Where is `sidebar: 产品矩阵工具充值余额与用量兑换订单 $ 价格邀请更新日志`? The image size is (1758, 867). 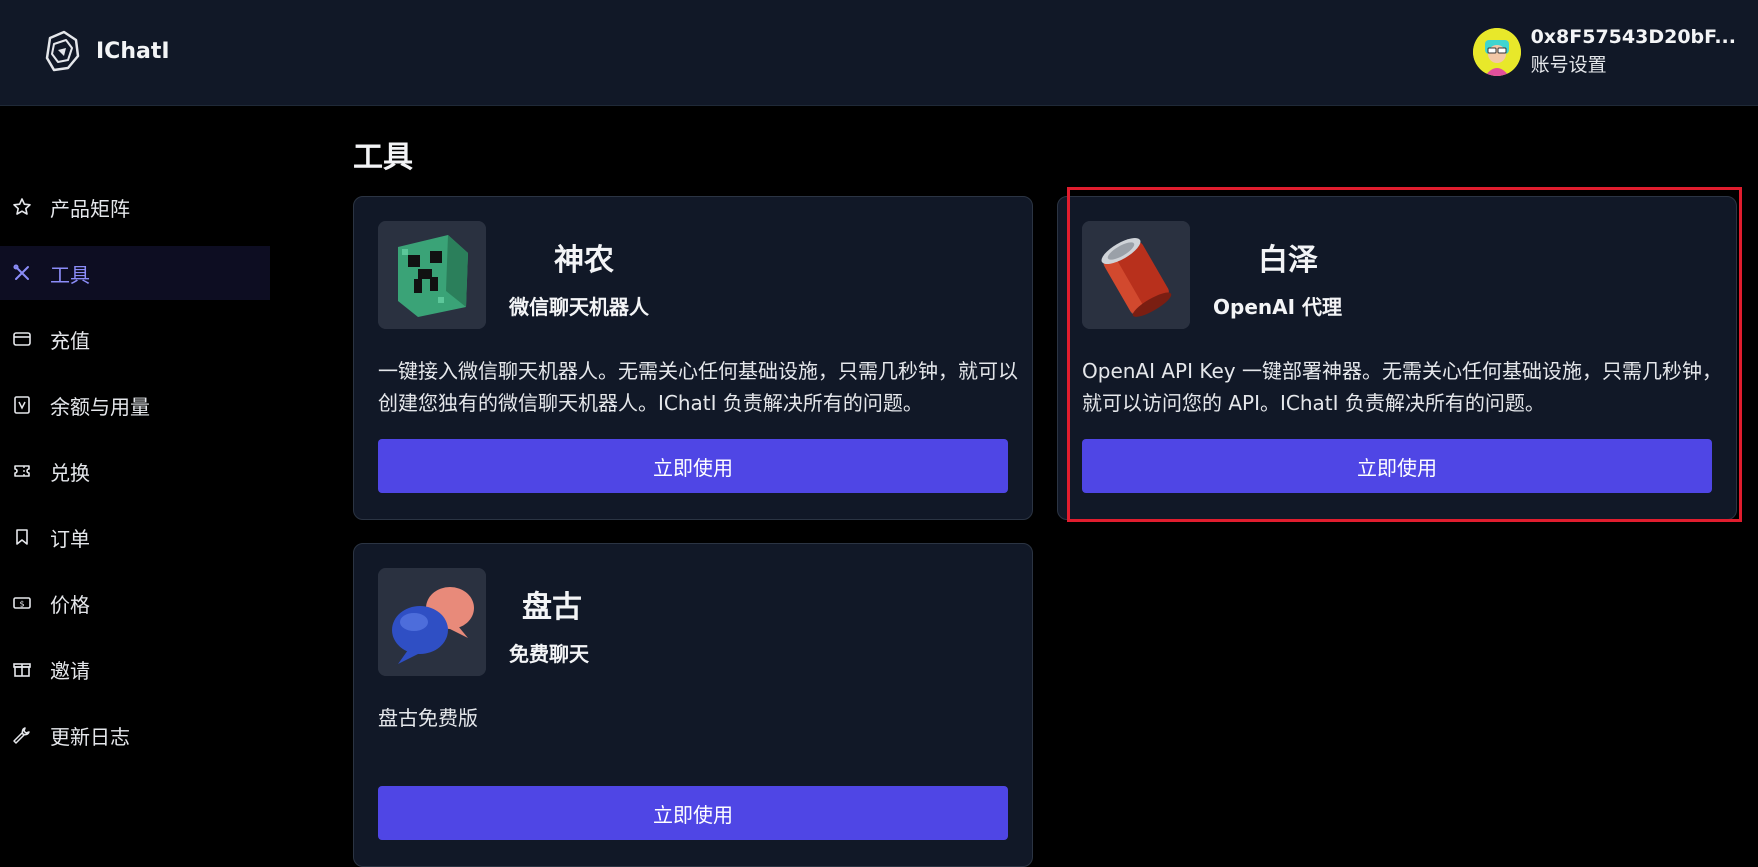 sidebar: 产品矩阵工具充值余额与用量兑换订单 $ 价格邀请更新日志 is located at coordinates (135, 479).